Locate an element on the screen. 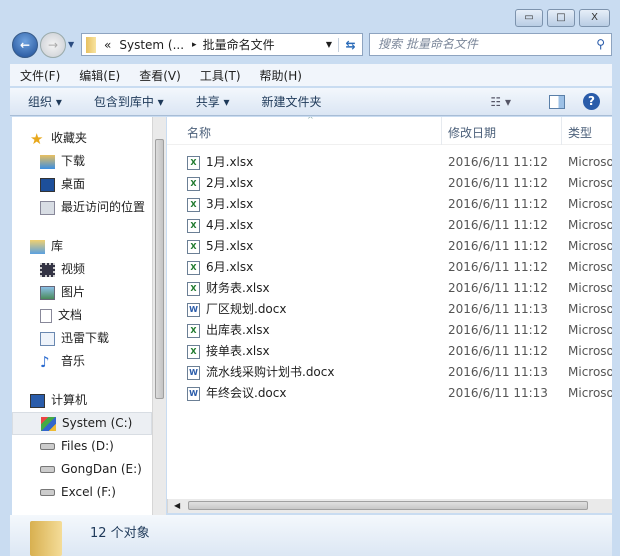 This screenshot has width=620, height=556. nav-item-pictures: 图片 is located at coordinates (82, 292).